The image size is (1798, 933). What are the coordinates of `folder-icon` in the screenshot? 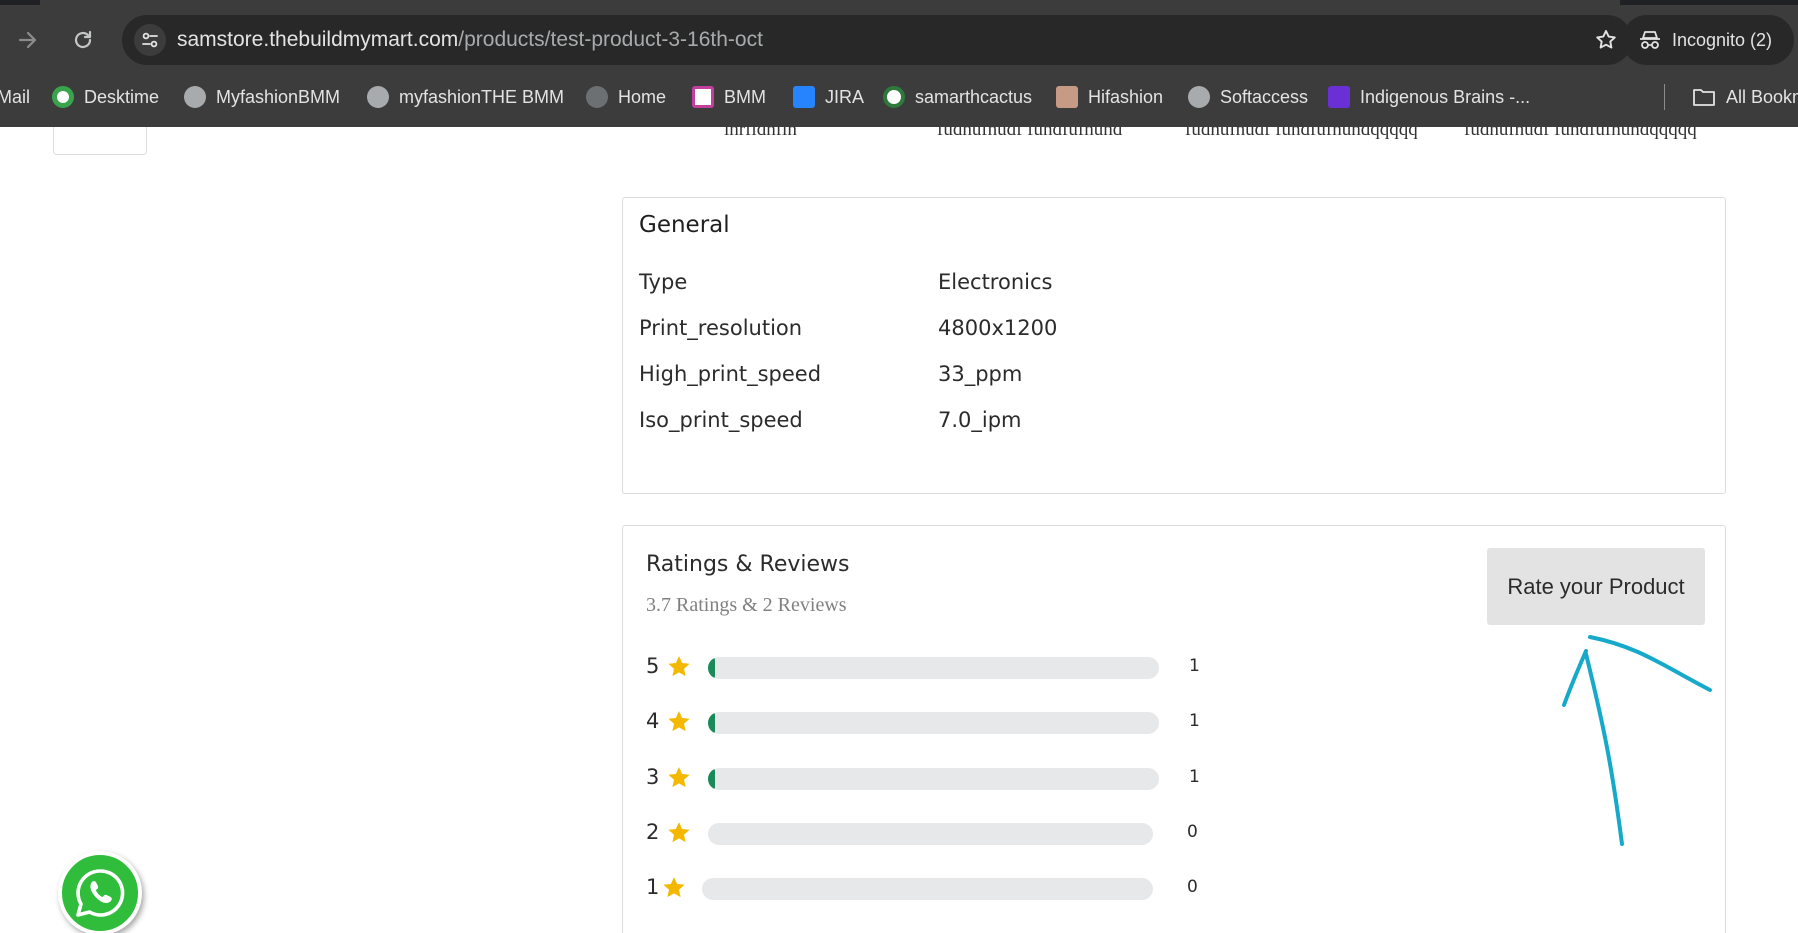 It's located at (1704, 97).